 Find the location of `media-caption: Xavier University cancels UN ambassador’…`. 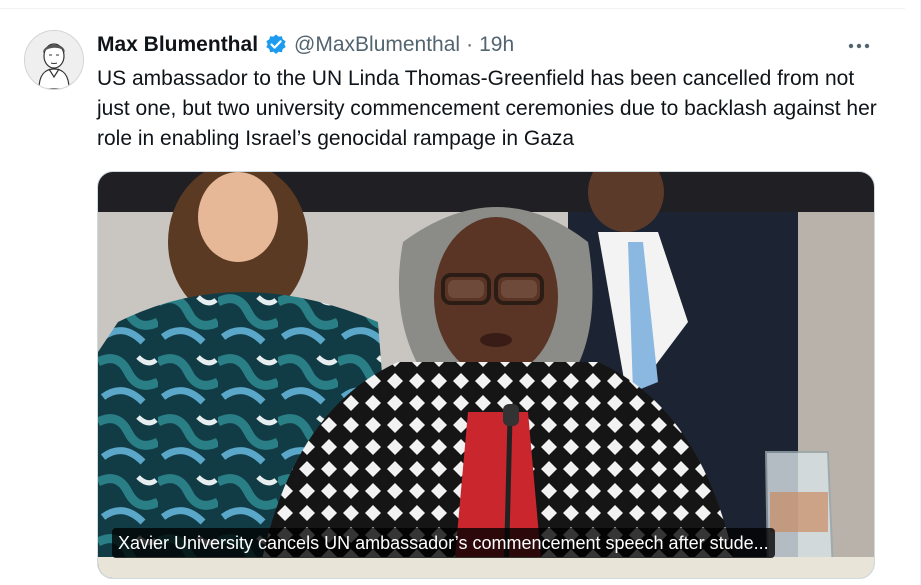

media-caption: Xavier University cancels UN ambassador’… is located at coordinates (443, 543).